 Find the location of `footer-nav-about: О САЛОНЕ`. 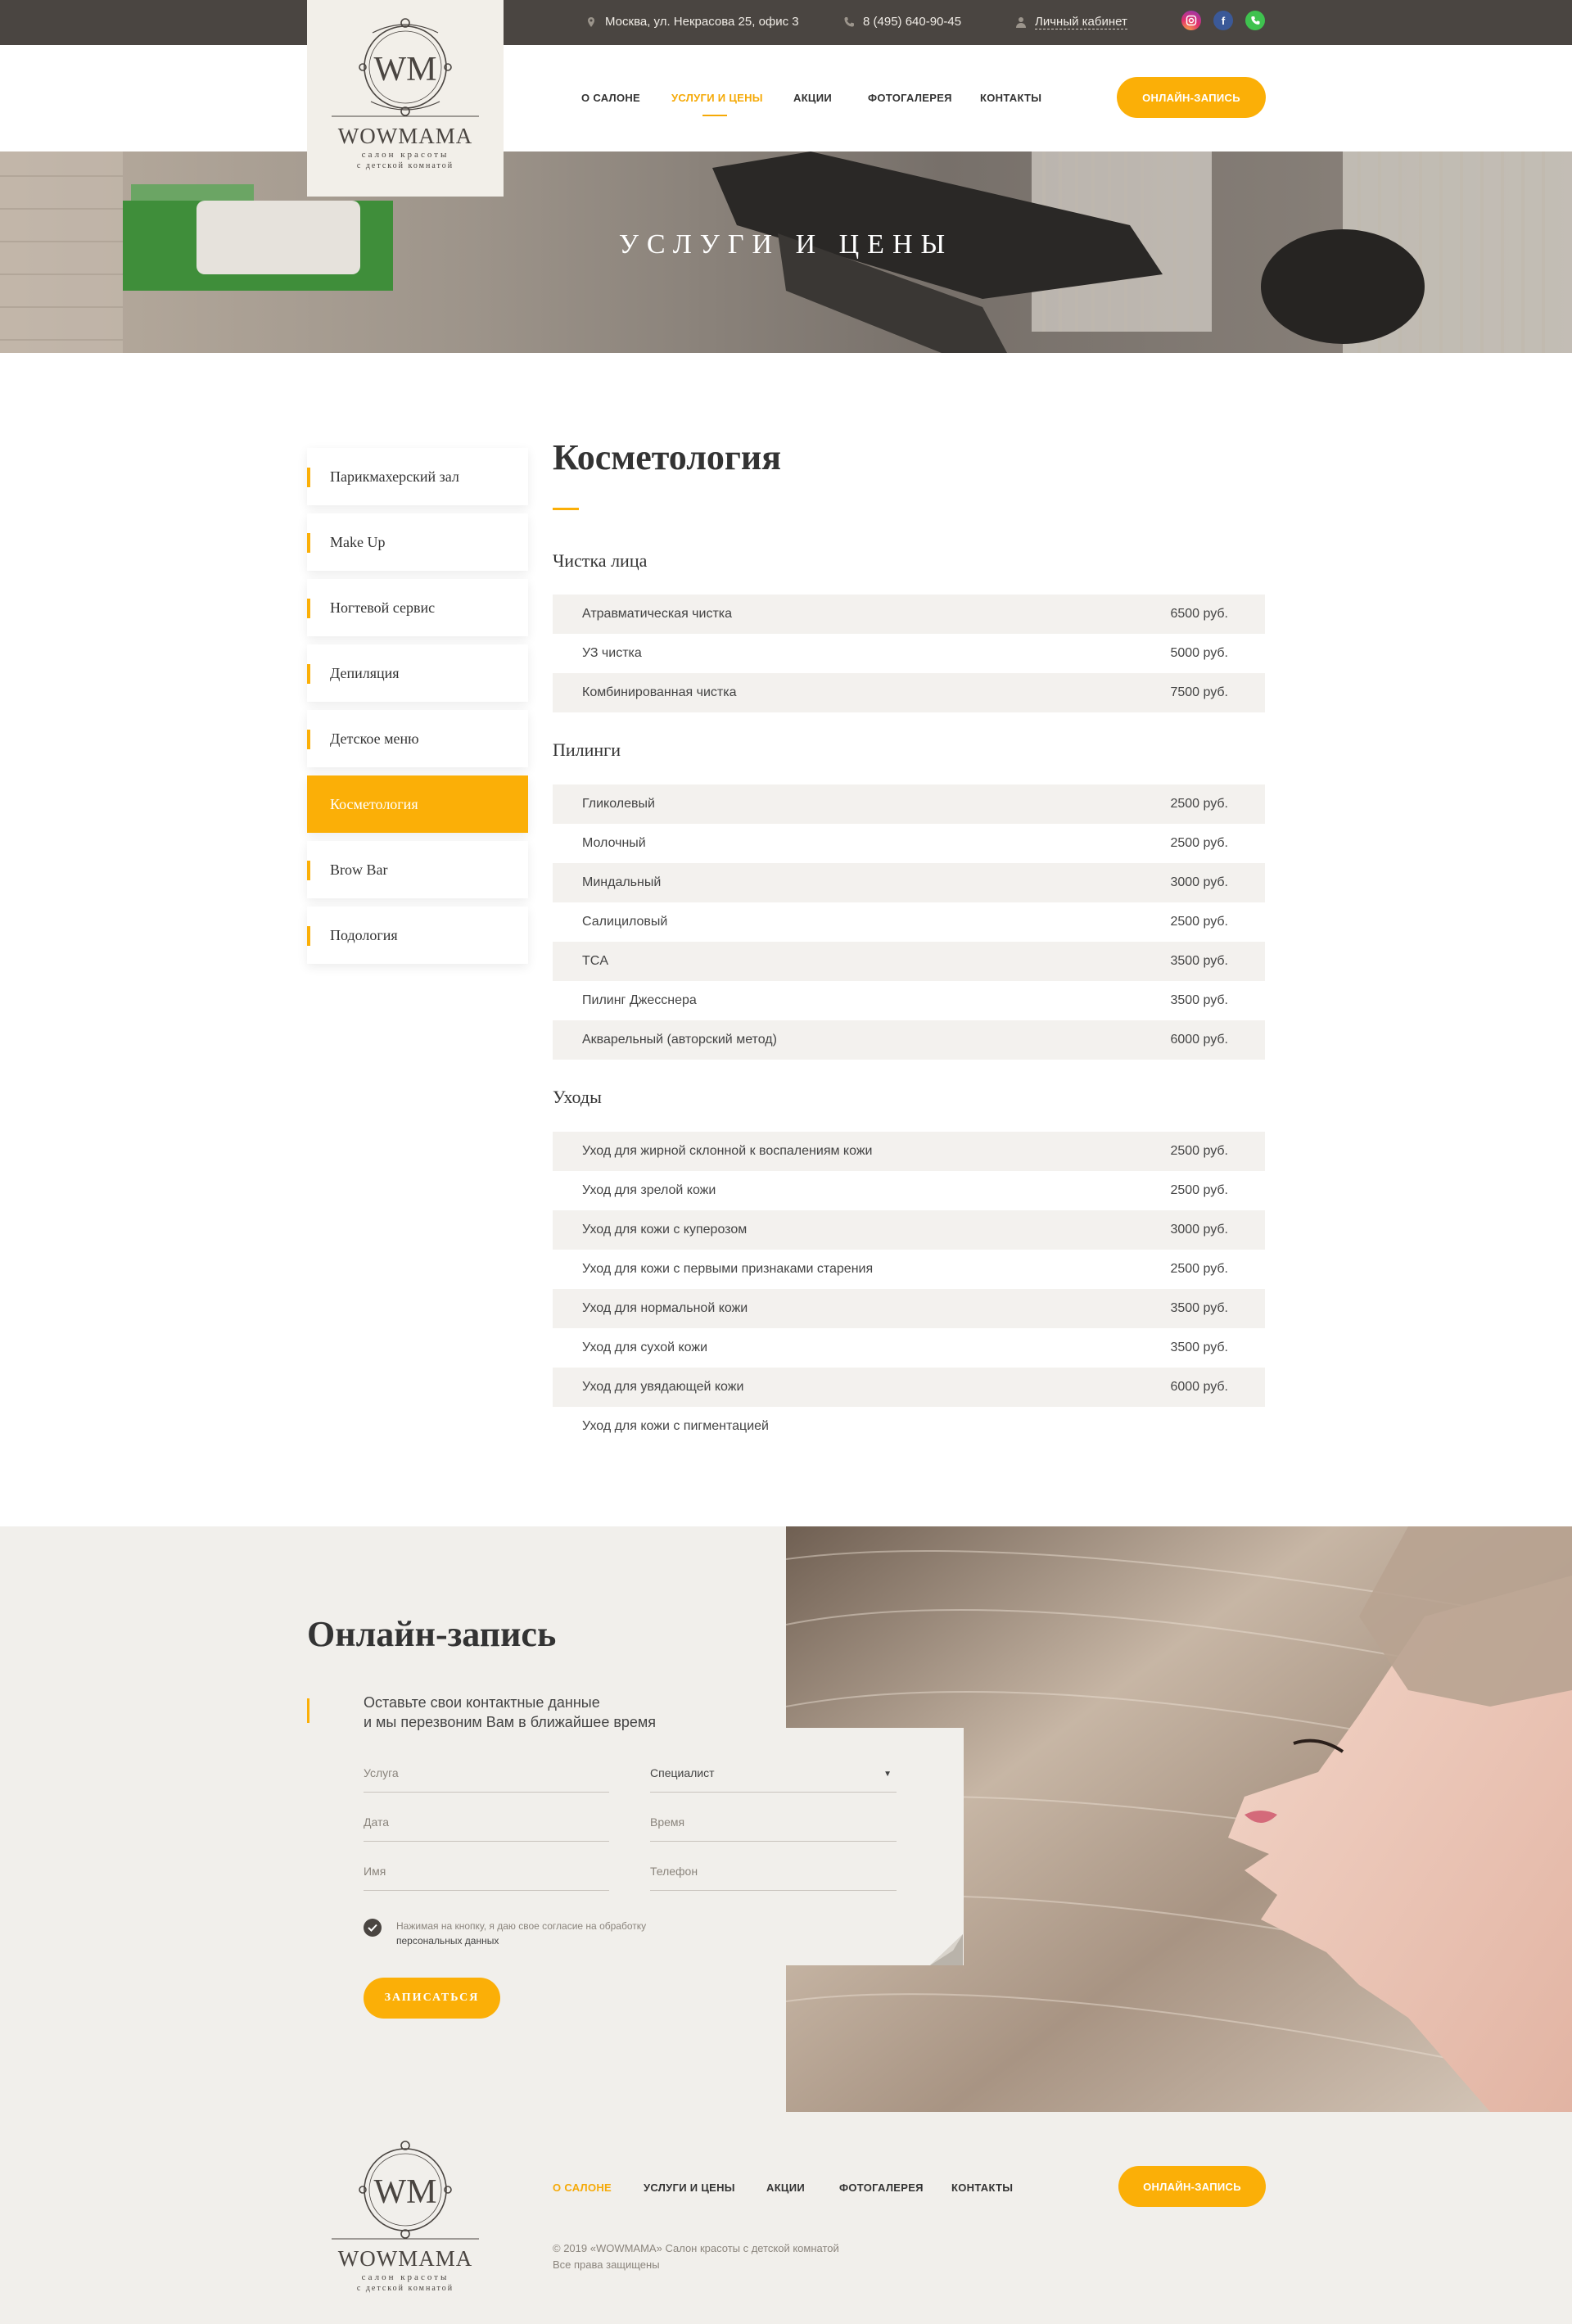

footer-nav-about: О САЛОНЕ is located at coordinates (582, 2188).